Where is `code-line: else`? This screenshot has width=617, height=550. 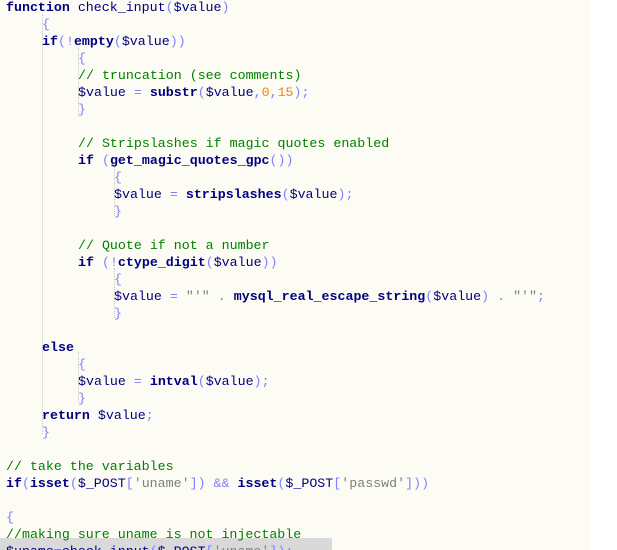 code-line: else is located at coordinates (58, 347).